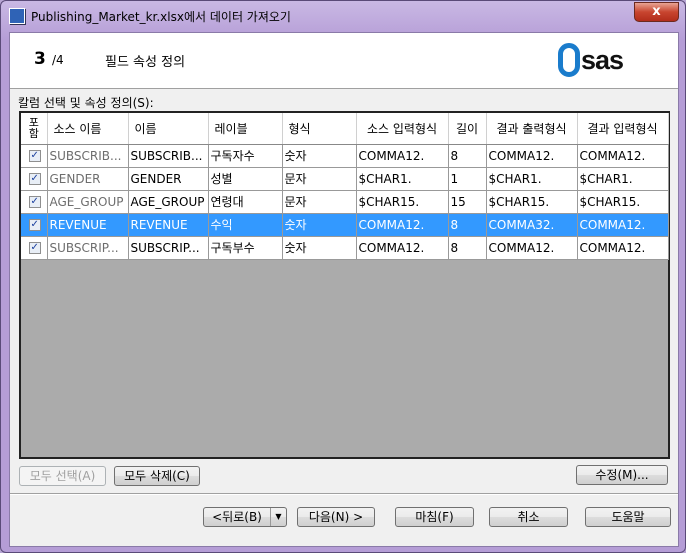  Describe the element at coordinates (157, 476) in the screenshot. I see `clear-all-button: 모두 삭제(C)` at that location.